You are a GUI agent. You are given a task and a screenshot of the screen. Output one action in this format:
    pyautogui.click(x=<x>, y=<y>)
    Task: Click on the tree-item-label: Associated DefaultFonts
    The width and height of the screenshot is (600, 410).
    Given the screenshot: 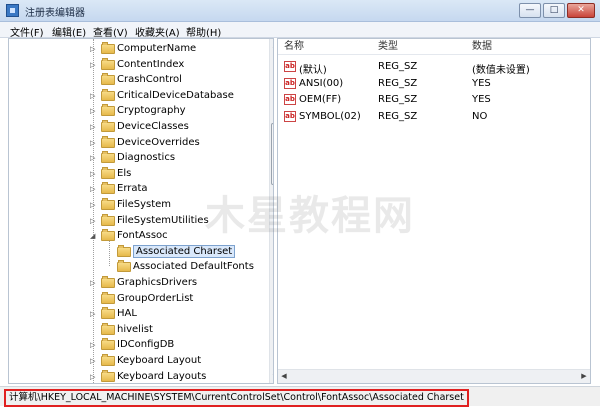 What is the action you would take?
    pyautogui.click(x=193, y=267)
    